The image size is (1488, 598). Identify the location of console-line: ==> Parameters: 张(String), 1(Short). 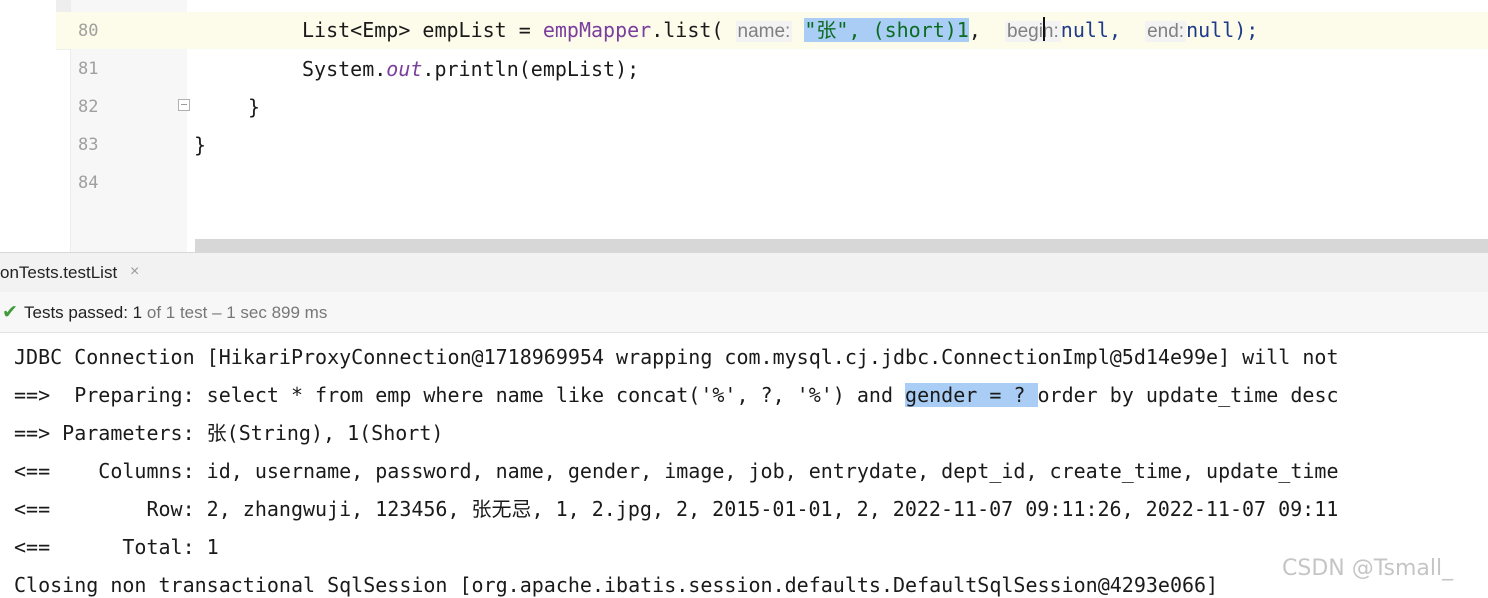
(229, 433).